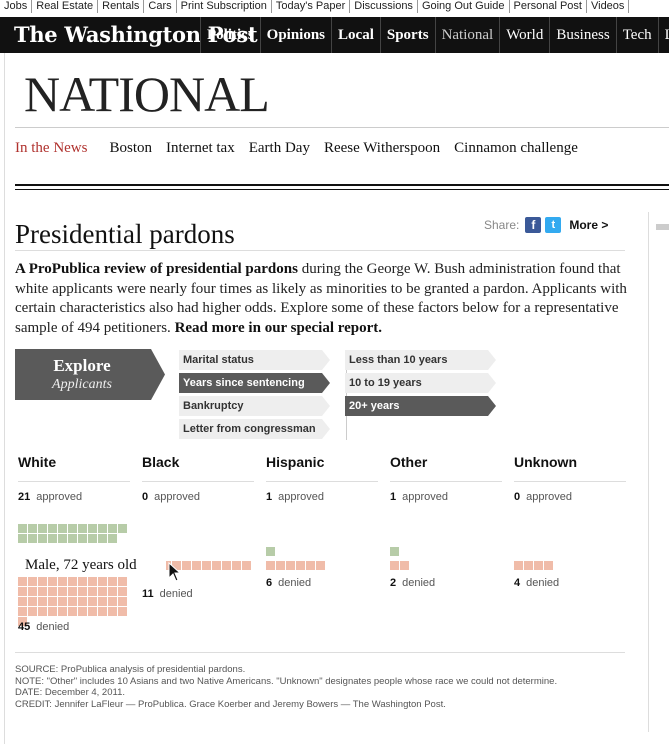 Image resolution: width=669 pixels, height=744 pixels. Describe the element at coordinates (420, 406) in the screenshot. I see `option-20-plus-years: 20+ years` at that location.